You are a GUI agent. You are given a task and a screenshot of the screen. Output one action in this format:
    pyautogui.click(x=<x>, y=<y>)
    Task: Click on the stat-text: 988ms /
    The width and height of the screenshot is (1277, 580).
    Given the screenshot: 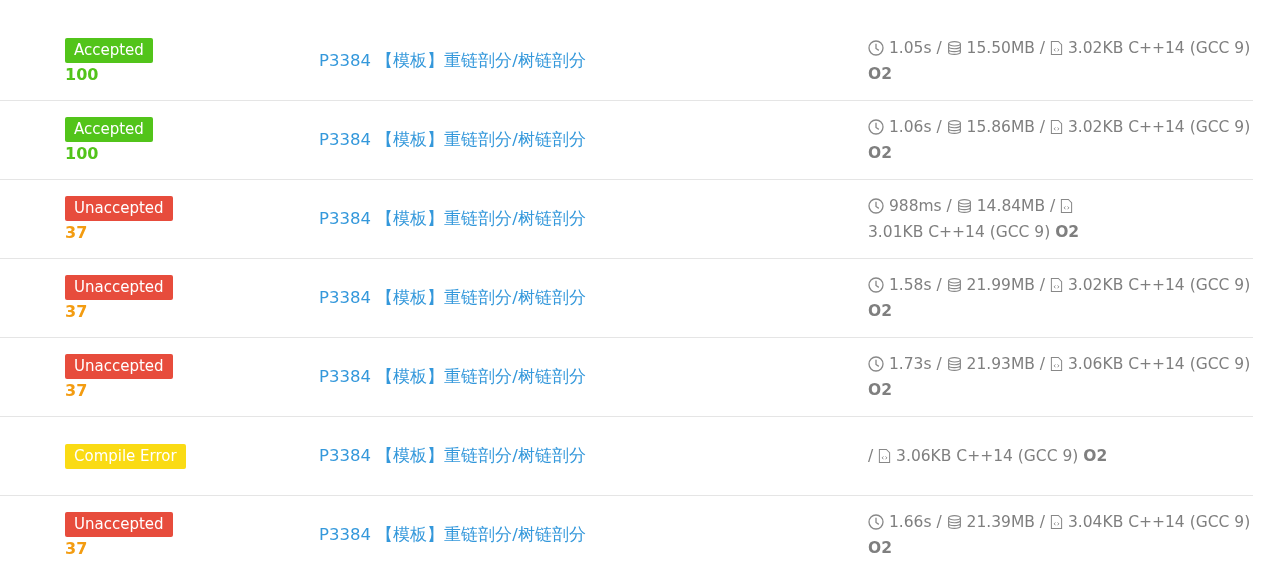 What is the action you would take?
    pyautogui.click(x=920, y=206)
    